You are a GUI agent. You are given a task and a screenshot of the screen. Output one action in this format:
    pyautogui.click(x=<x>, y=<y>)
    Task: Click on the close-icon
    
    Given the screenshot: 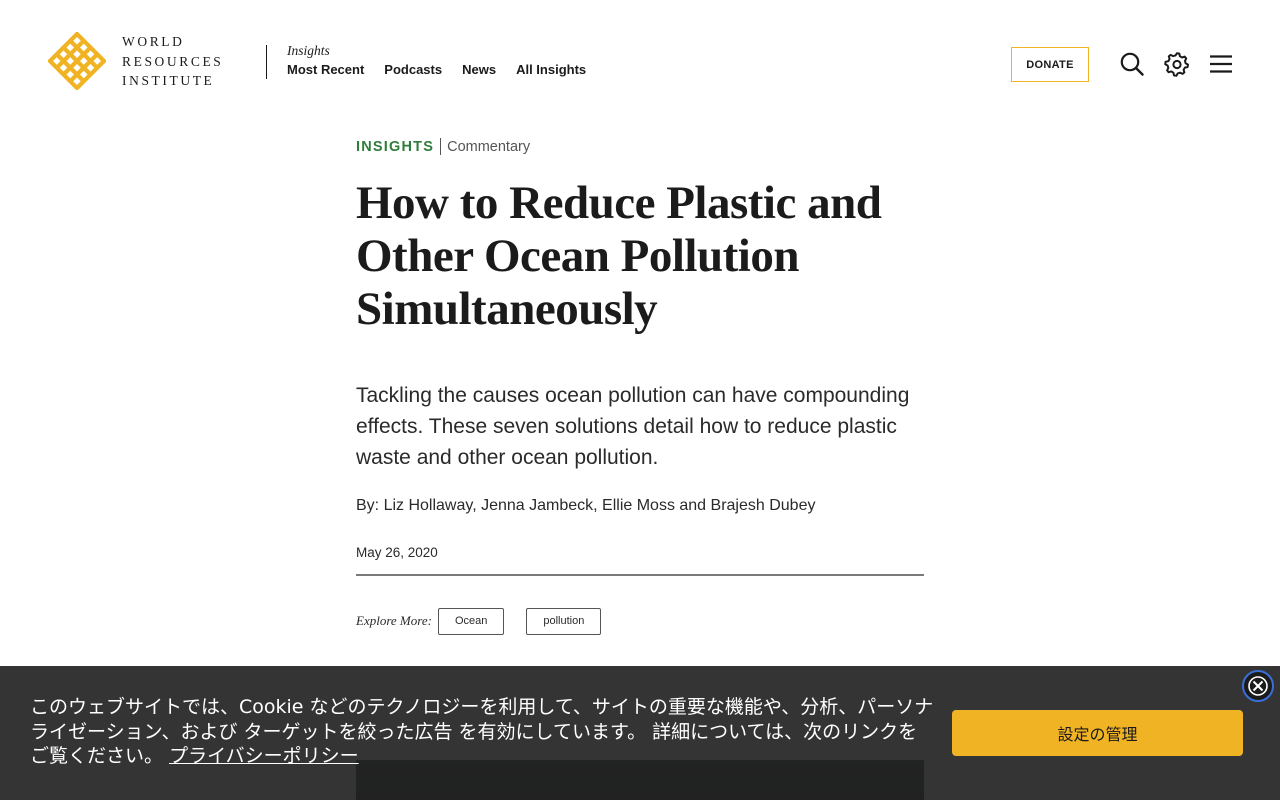 What is the action you would take?
    pyautogui.click(x=1258, y=686)
    